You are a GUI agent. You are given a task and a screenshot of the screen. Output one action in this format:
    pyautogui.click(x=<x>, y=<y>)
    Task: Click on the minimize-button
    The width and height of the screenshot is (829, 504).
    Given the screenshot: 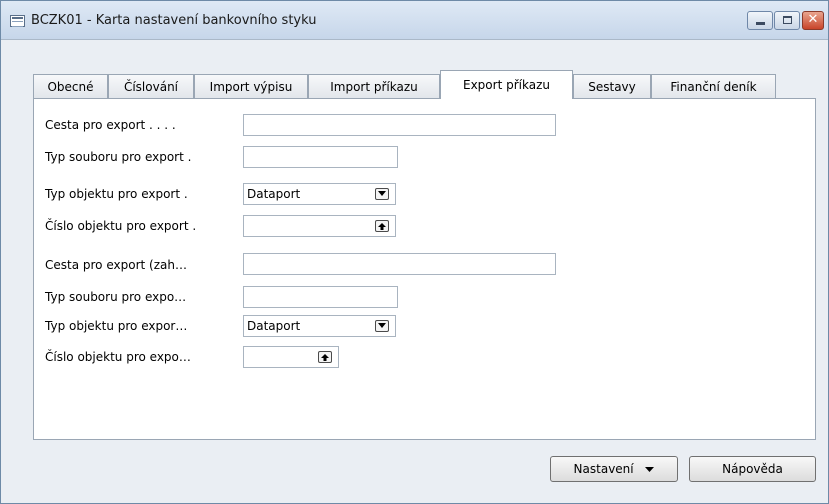 What is the action you would take?
    pyautogui.click(x=760, y=20)
    